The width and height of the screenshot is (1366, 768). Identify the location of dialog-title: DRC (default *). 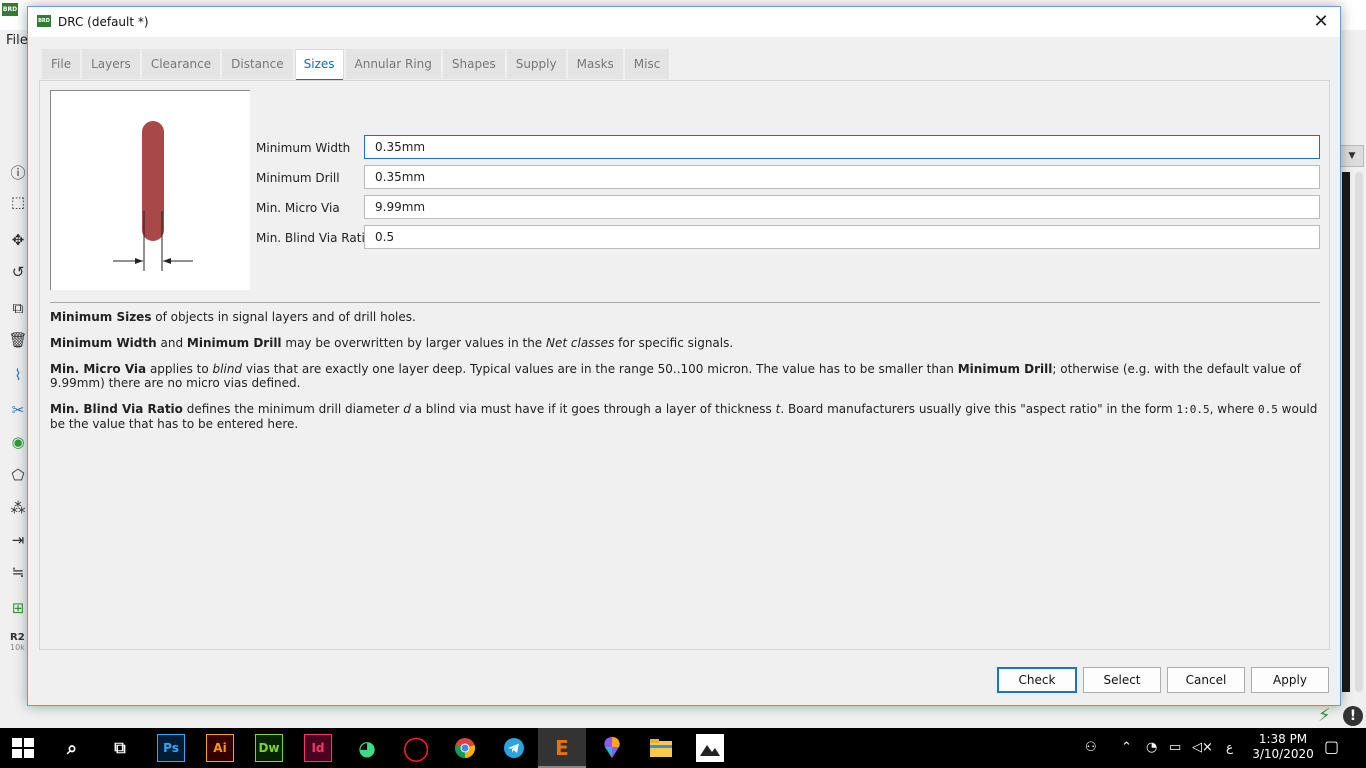
(103, 22).